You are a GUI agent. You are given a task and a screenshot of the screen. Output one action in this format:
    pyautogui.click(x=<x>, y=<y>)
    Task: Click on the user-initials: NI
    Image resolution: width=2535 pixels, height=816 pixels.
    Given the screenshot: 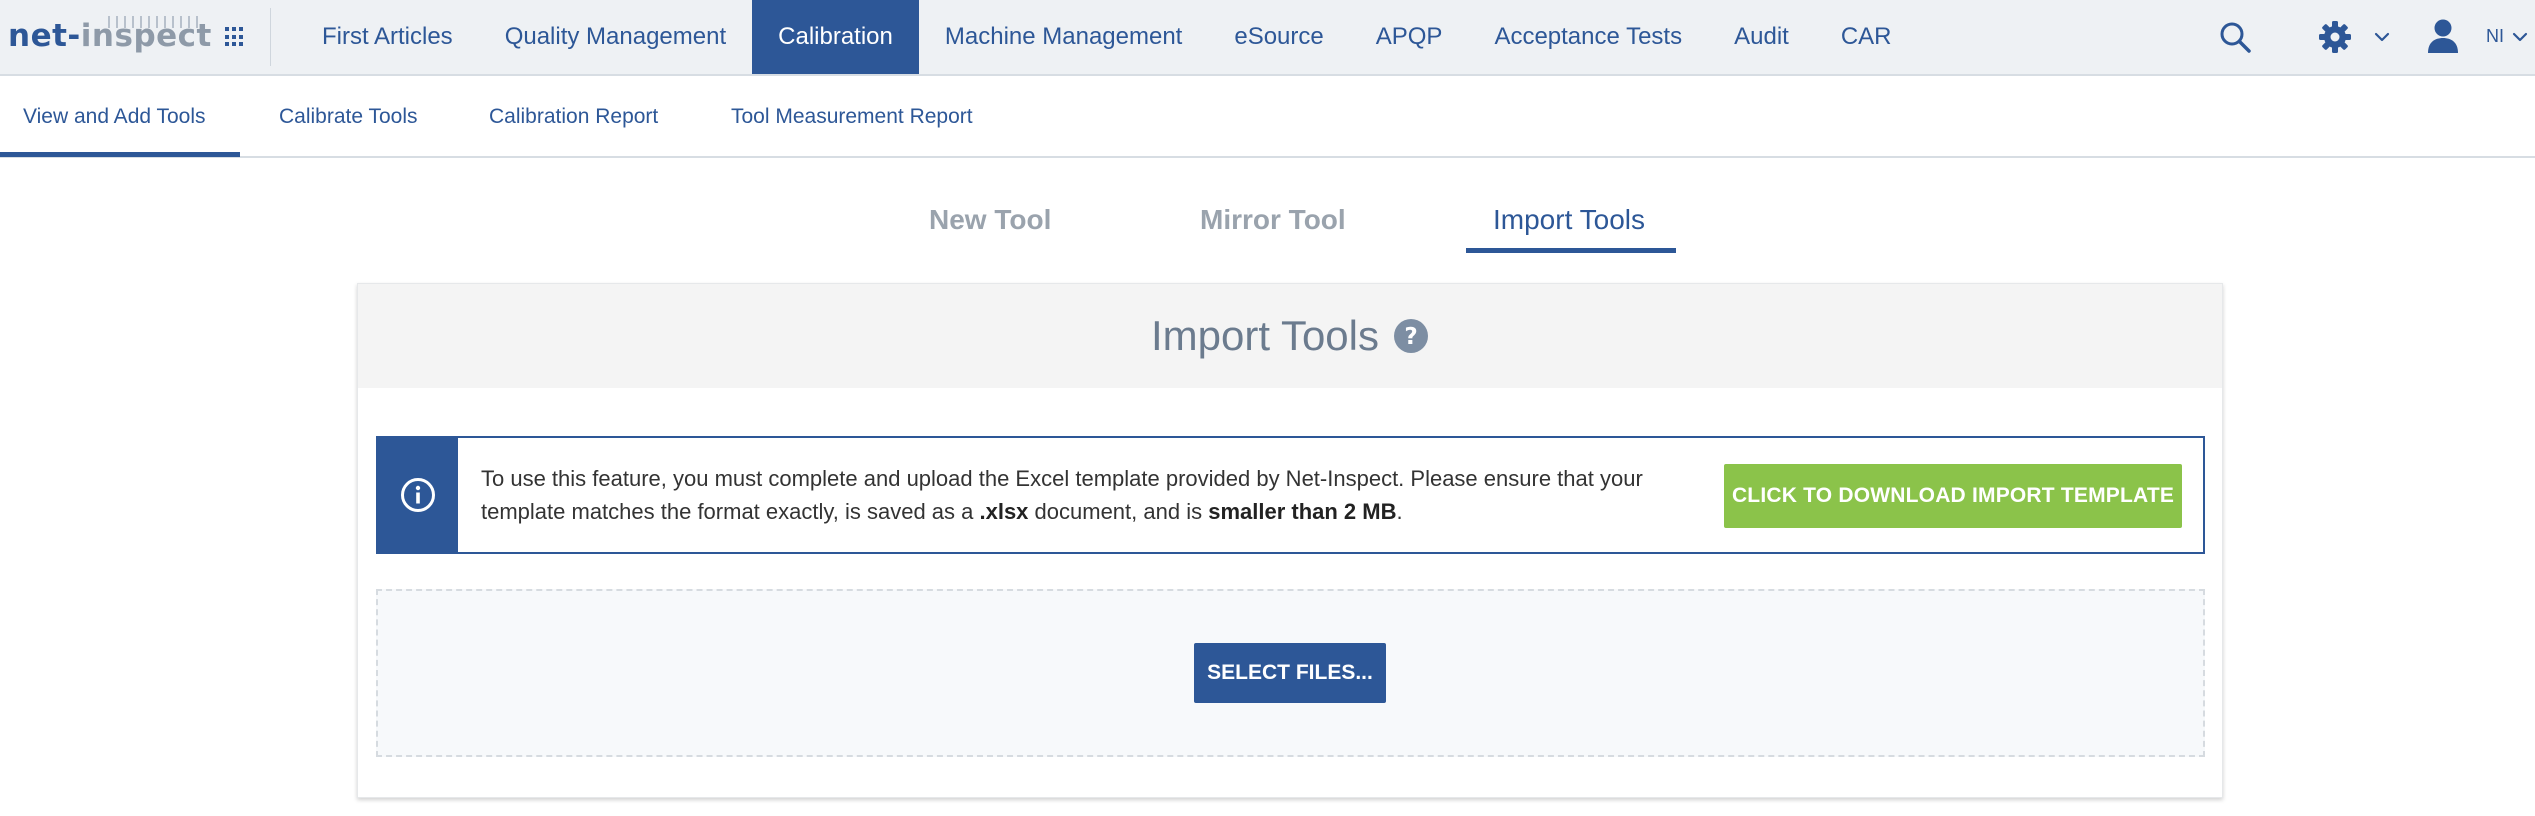 What is the action you would take?
    pyautogui.click(x=2495, y=36)
    